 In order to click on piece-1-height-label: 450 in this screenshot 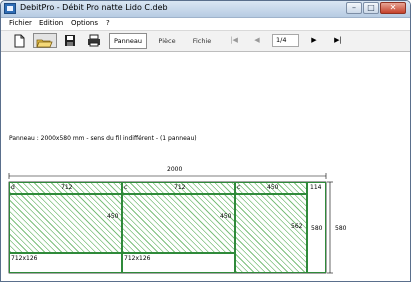, I will do `click(113, 216)`.